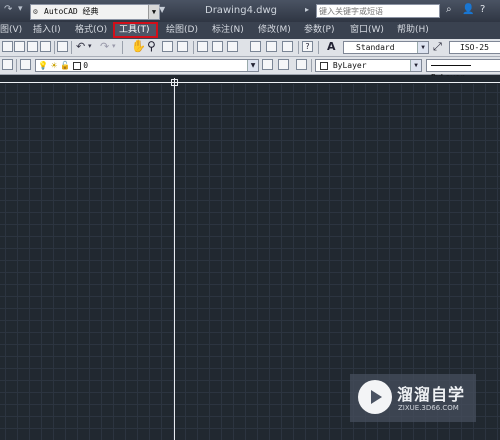  Describe the element at coordinates (241, 10) in the screenshot. I see `document-title: Drawing4.dwg` at that location.